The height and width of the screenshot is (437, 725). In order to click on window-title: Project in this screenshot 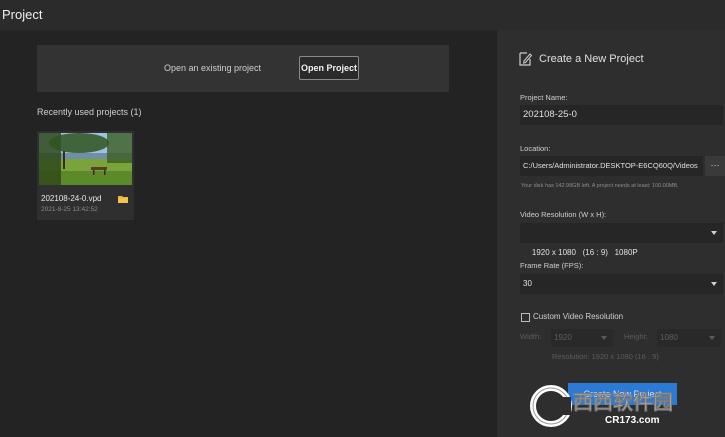, I will do `click(22, 14)`.